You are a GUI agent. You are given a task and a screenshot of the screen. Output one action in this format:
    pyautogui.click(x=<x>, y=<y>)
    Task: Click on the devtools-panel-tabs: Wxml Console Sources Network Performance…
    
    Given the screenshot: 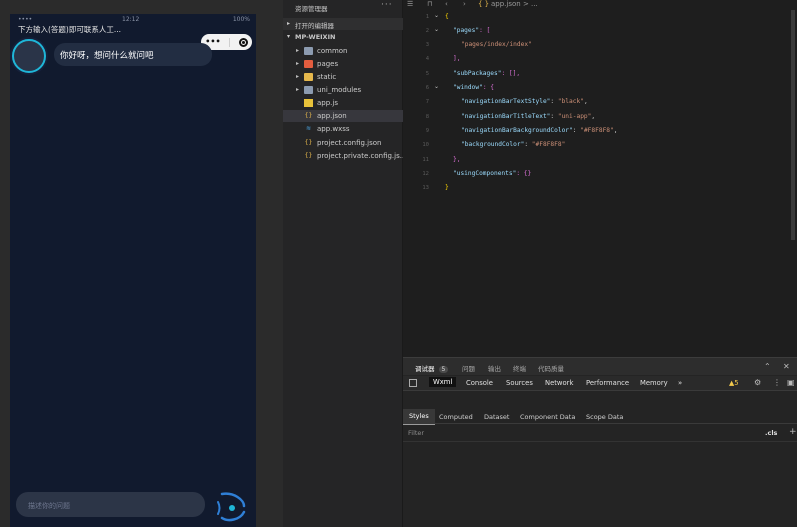 What is the action you would take?
    pyautogui.click(x=600, y=383)
    